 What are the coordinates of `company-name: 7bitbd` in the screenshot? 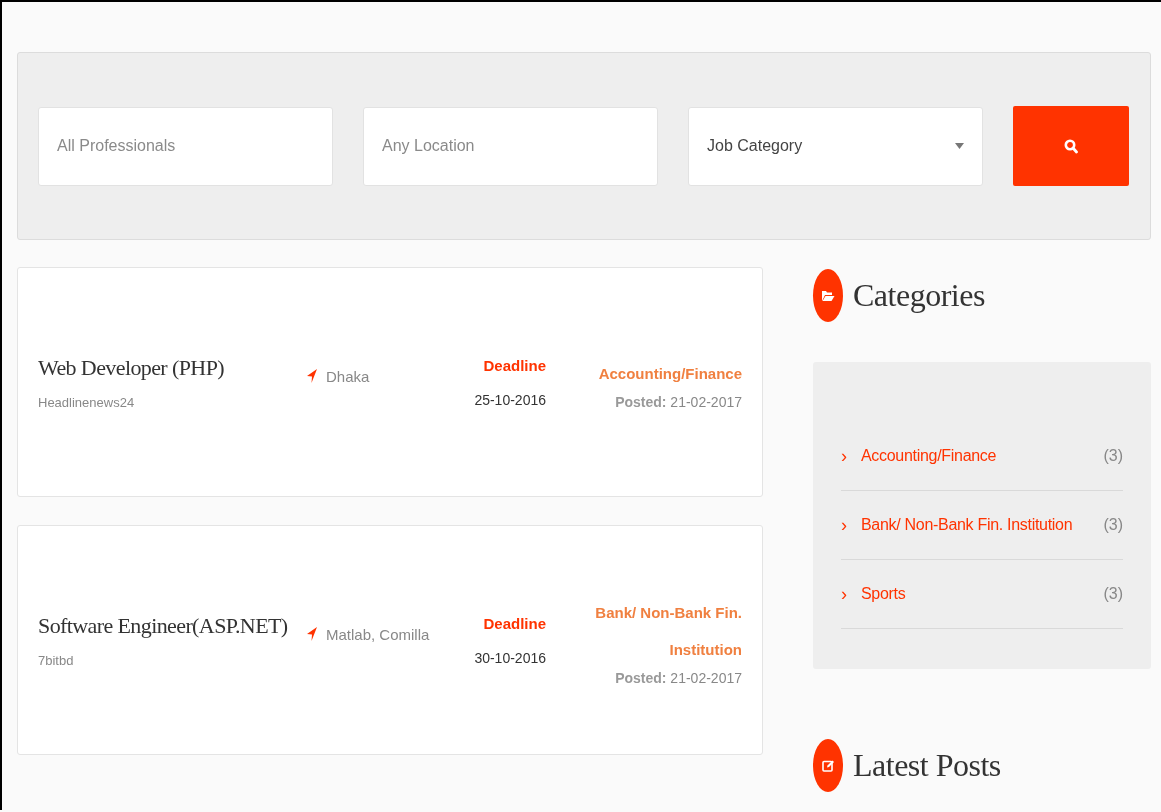 It's located at (56, 660).